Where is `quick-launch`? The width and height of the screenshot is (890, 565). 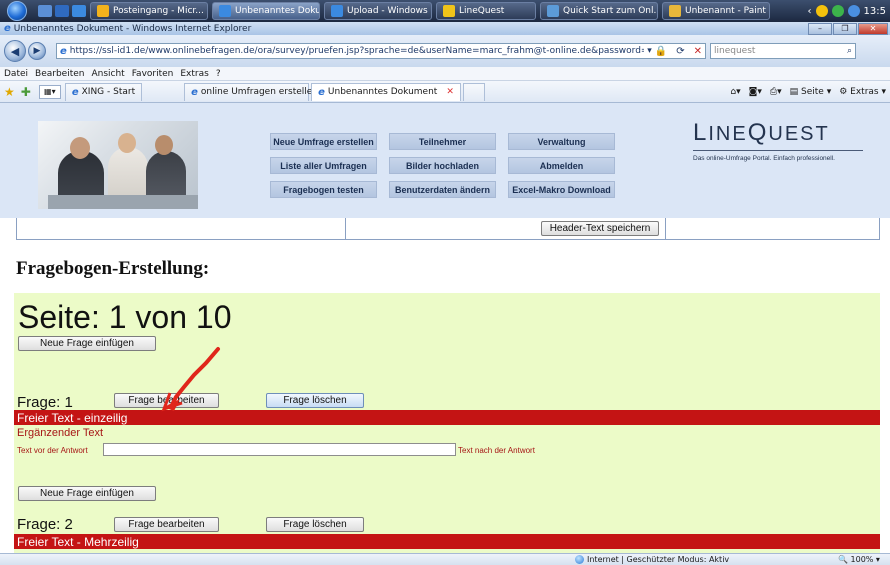 quick-launch is located at coordinates (62, 11).